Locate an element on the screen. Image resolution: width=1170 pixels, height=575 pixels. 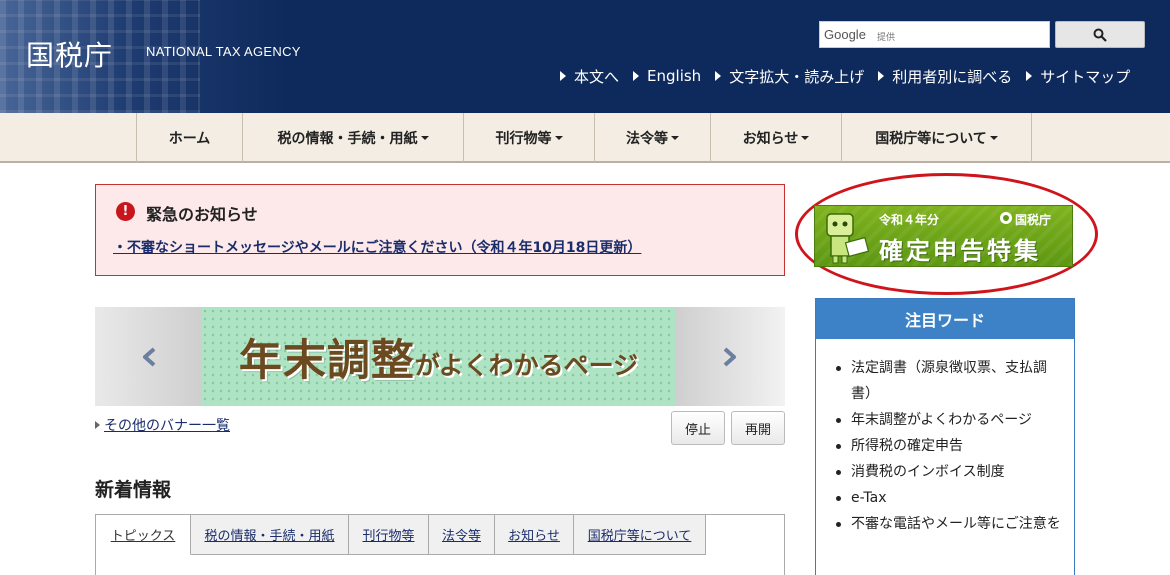
banner-main-text: 年末調整 is located at coordinates (326, 360).